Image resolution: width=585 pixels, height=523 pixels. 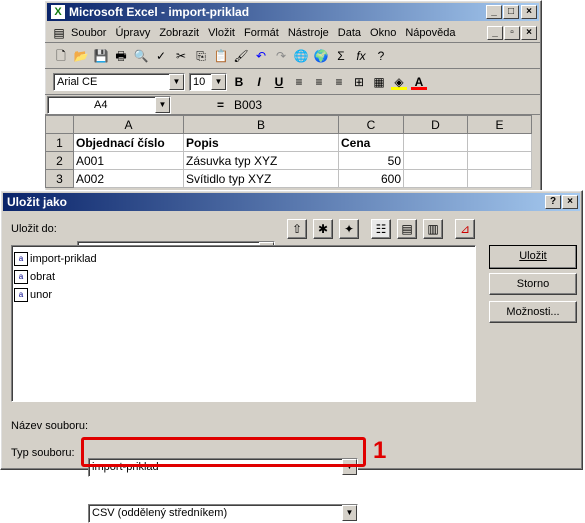 What do you see at coordinates (349, 33) in the screenshot?
I see `menu-data: Data` at bounding box center [349, 33].